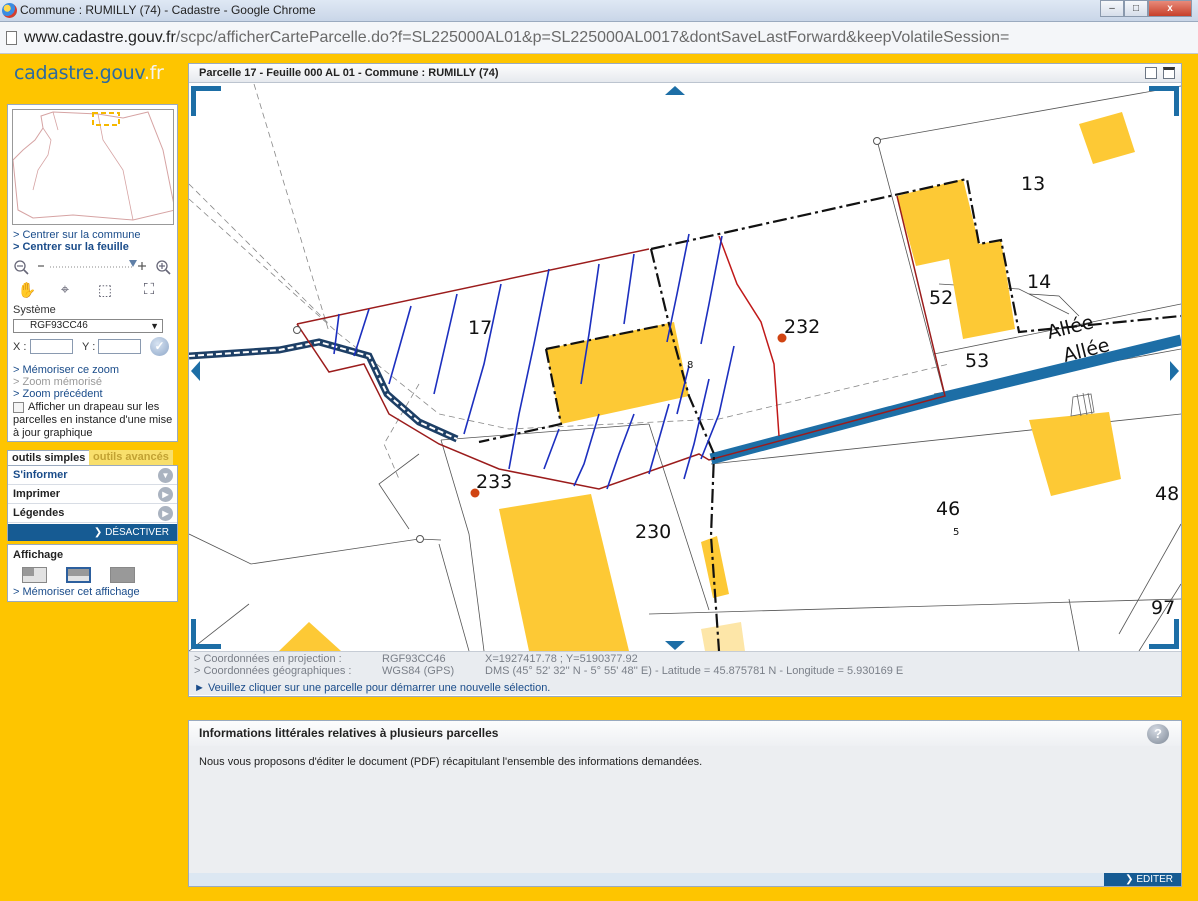  I want to click on window-controls: – □ x, so click(1146, 8).